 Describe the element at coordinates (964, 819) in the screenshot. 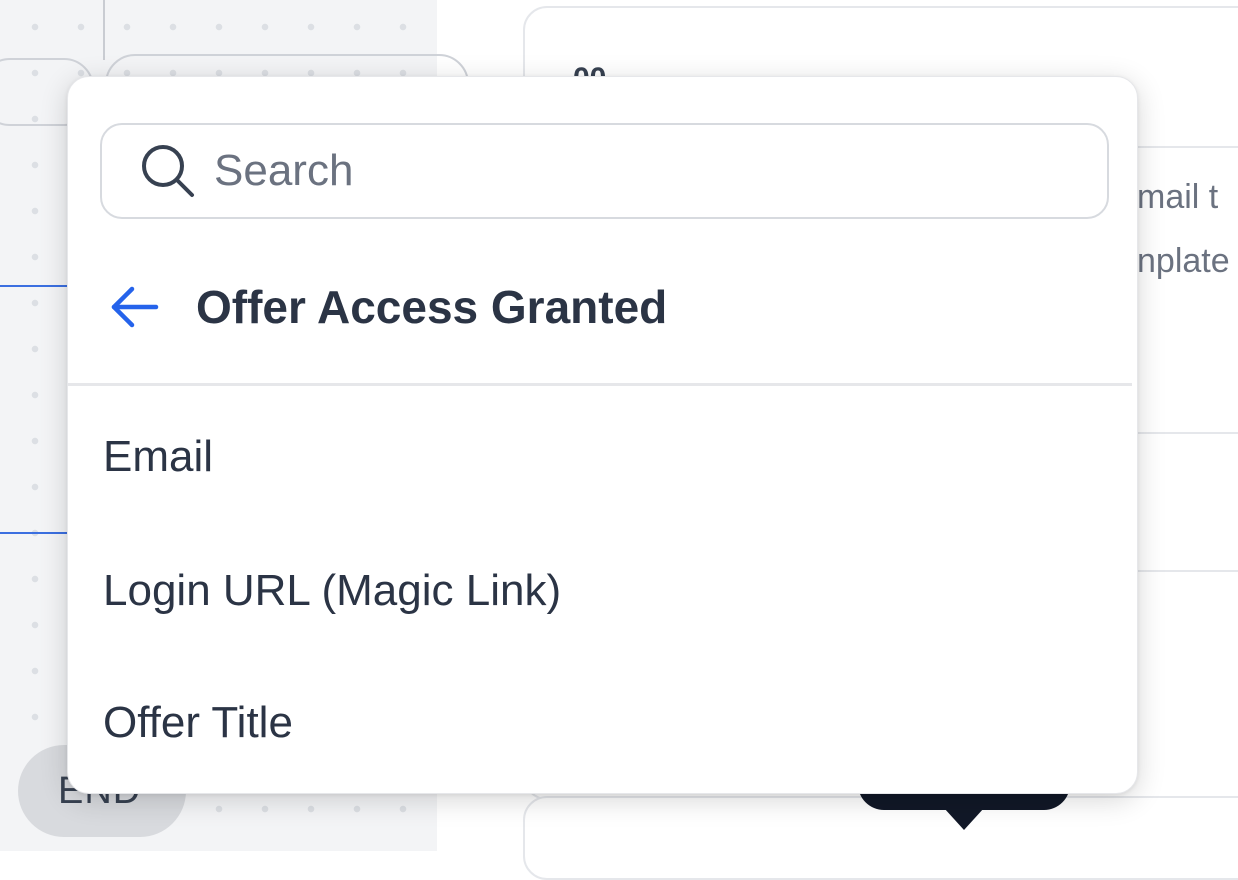

I see `tooltip-arrow` at that location.